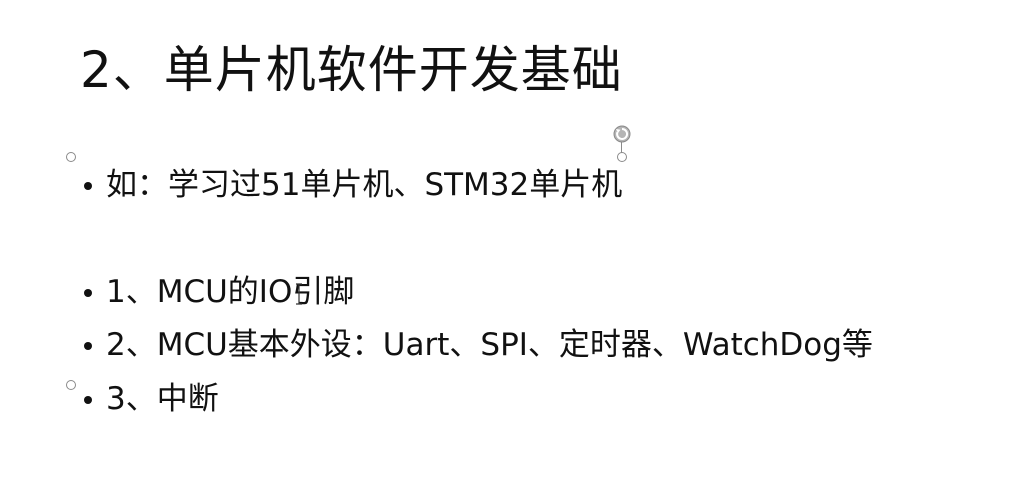 Image resolution: width=1026 pixels, height=491 pixels. I want to click on bullet-text: 3、中断, so click(162, 399).